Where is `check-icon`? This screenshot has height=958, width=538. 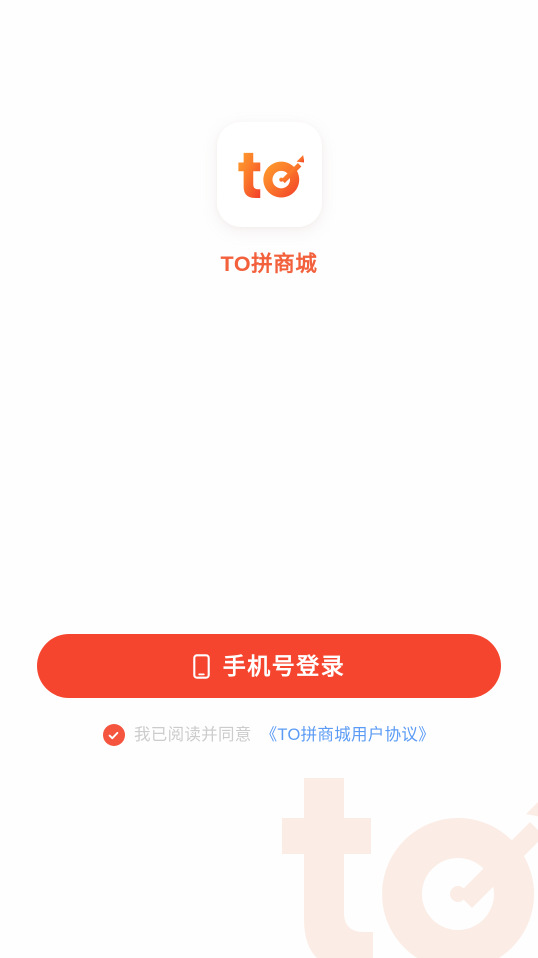
check-icon is located at coordinates (114, 735).